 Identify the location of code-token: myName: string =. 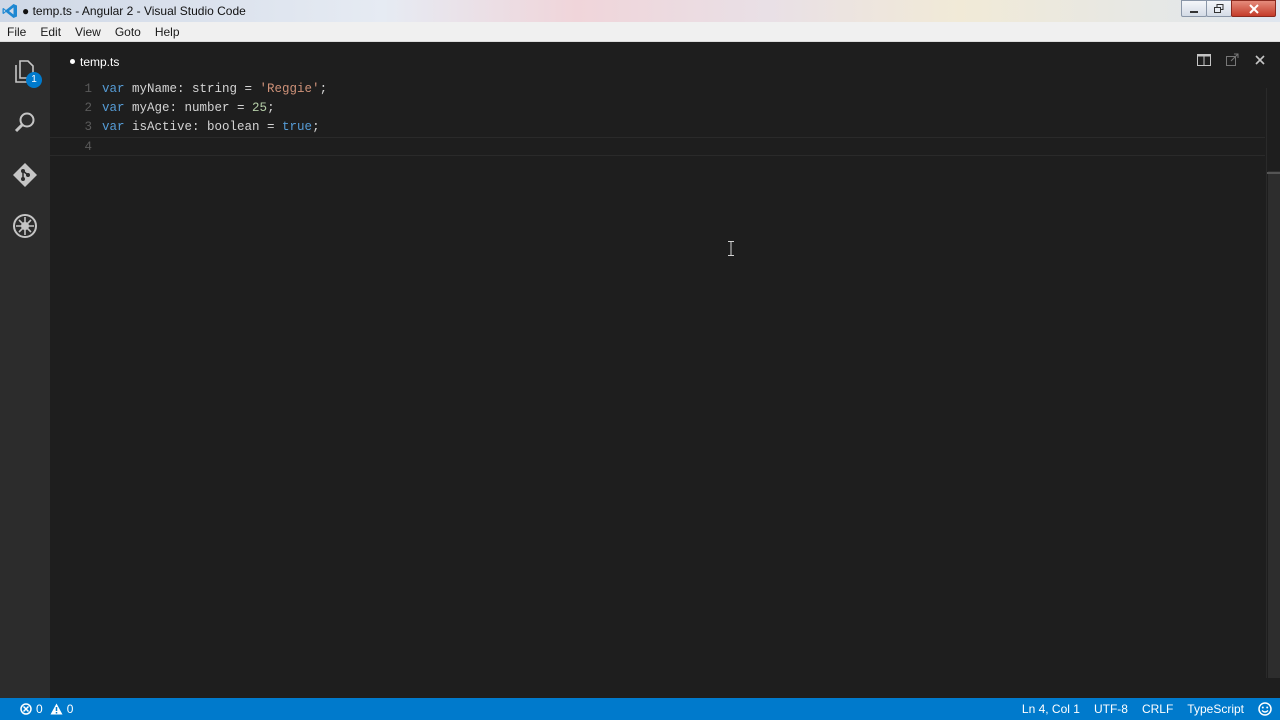
(192, 89).